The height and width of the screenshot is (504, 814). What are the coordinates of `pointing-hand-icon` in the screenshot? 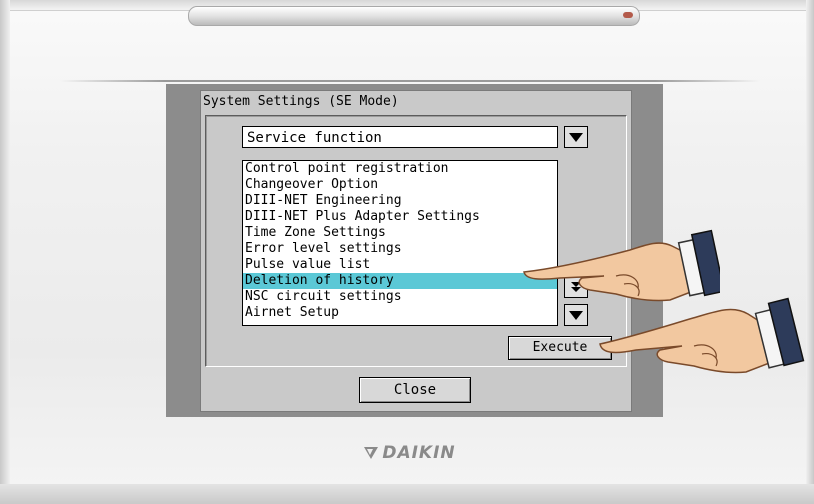 It's located at (702, 335).